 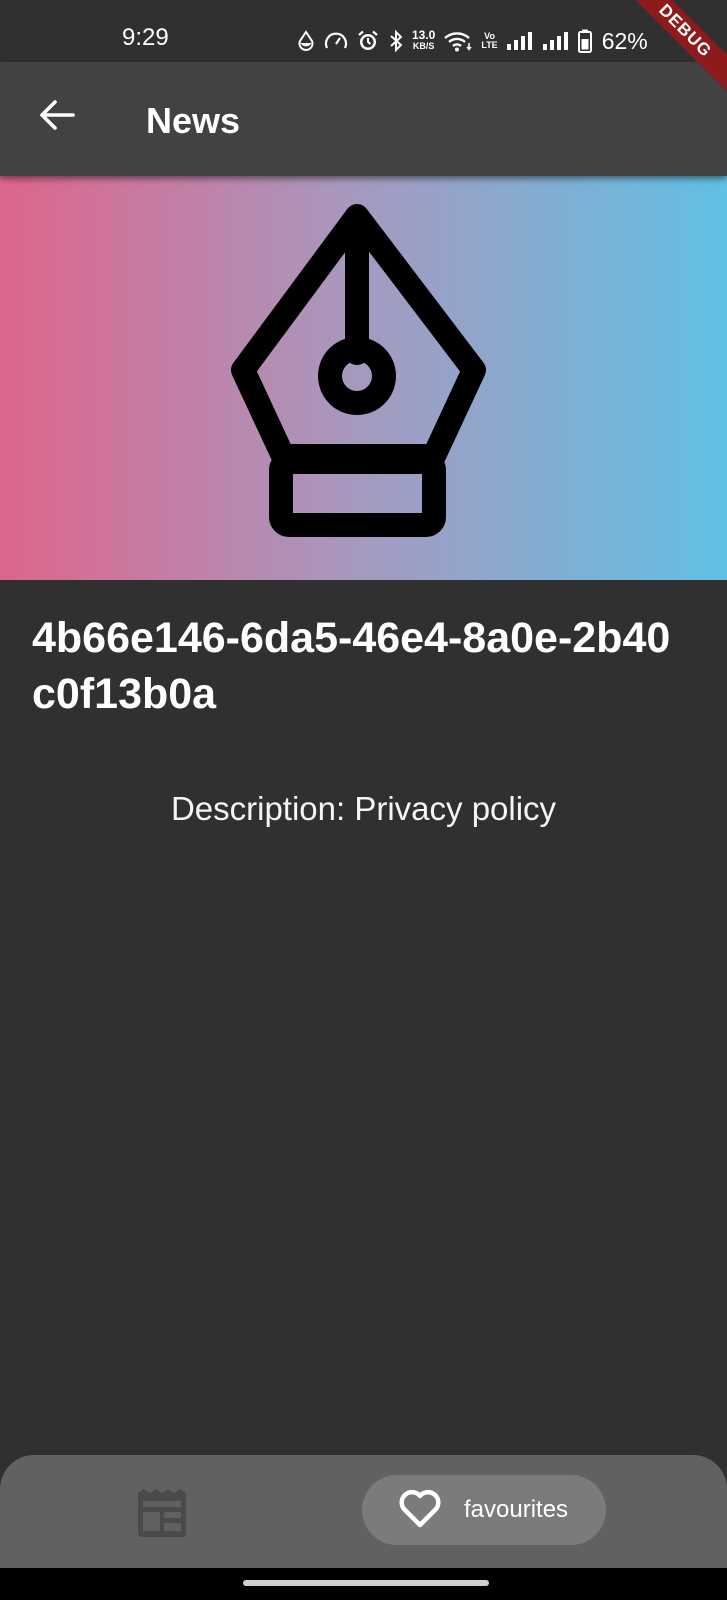 What do you see at coordinates (489, 45) in the screenshot?
I see `volte-bottom: LTE` at bounding box center [489, 45].